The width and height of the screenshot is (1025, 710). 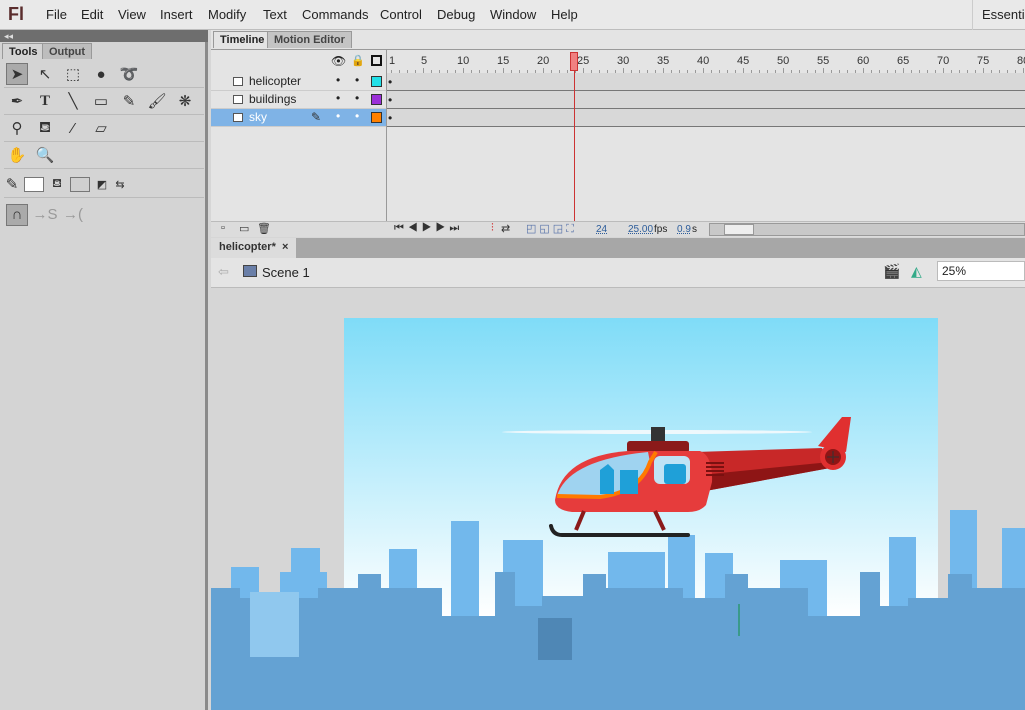 I want to click on hand-tool-icon: ✋, so click(x=17, y=155).